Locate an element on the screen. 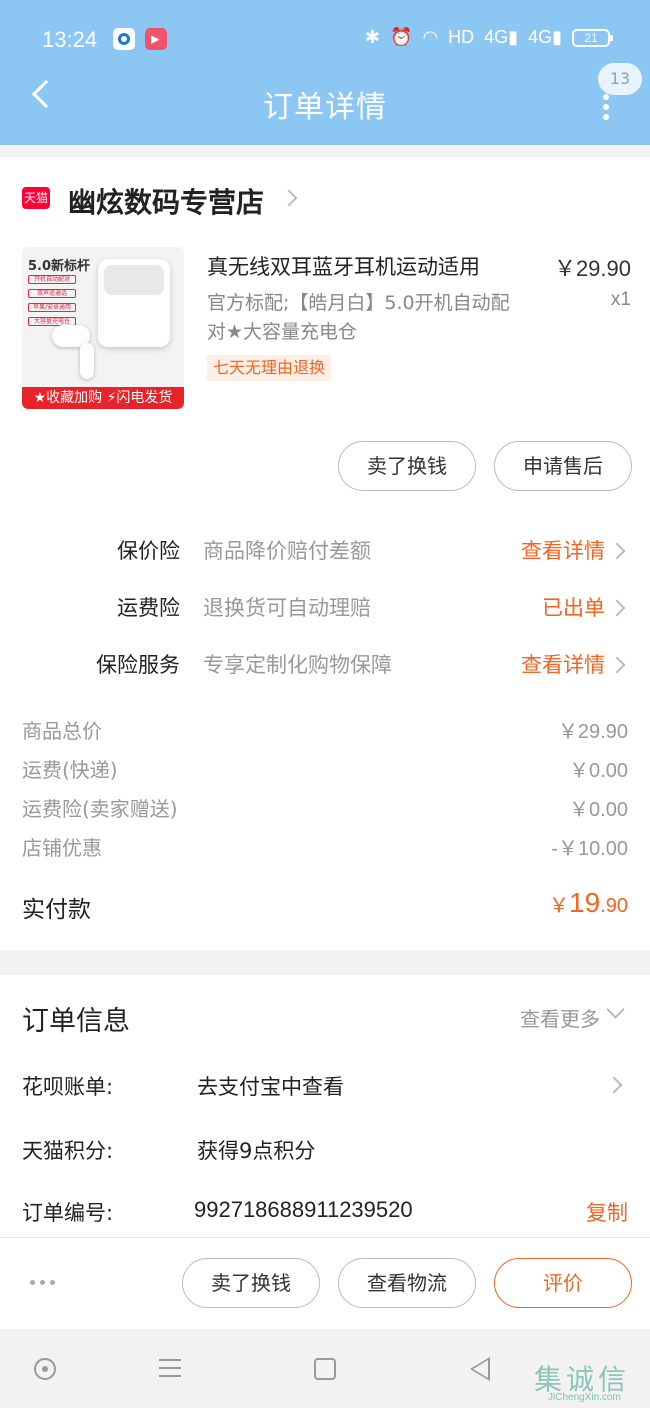 The height and width of the screenshot is (1408, 650). row-value: 获得9点积分 is located at coordinates (256, 1151).